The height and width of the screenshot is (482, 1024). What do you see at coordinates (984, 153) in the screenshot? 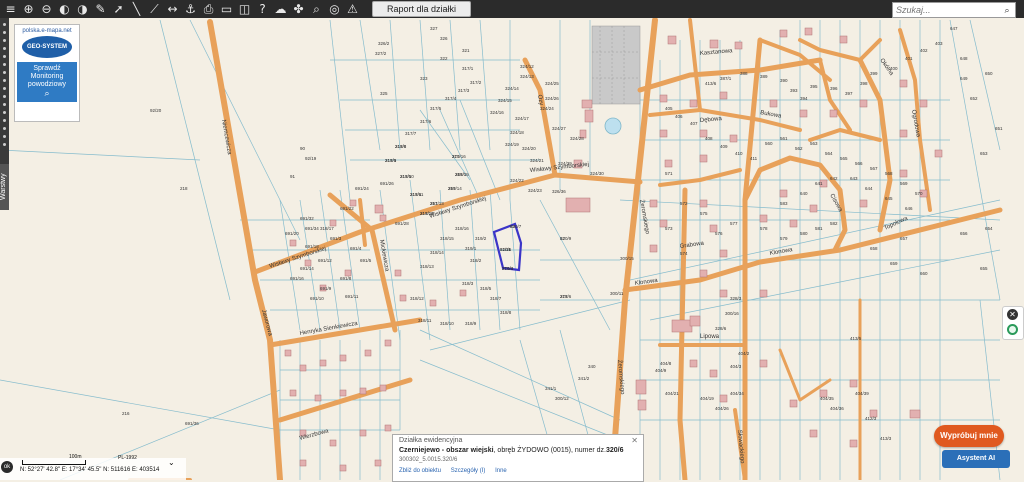
I see `parcel-number-label: 653` at bounding box center [984, 153].